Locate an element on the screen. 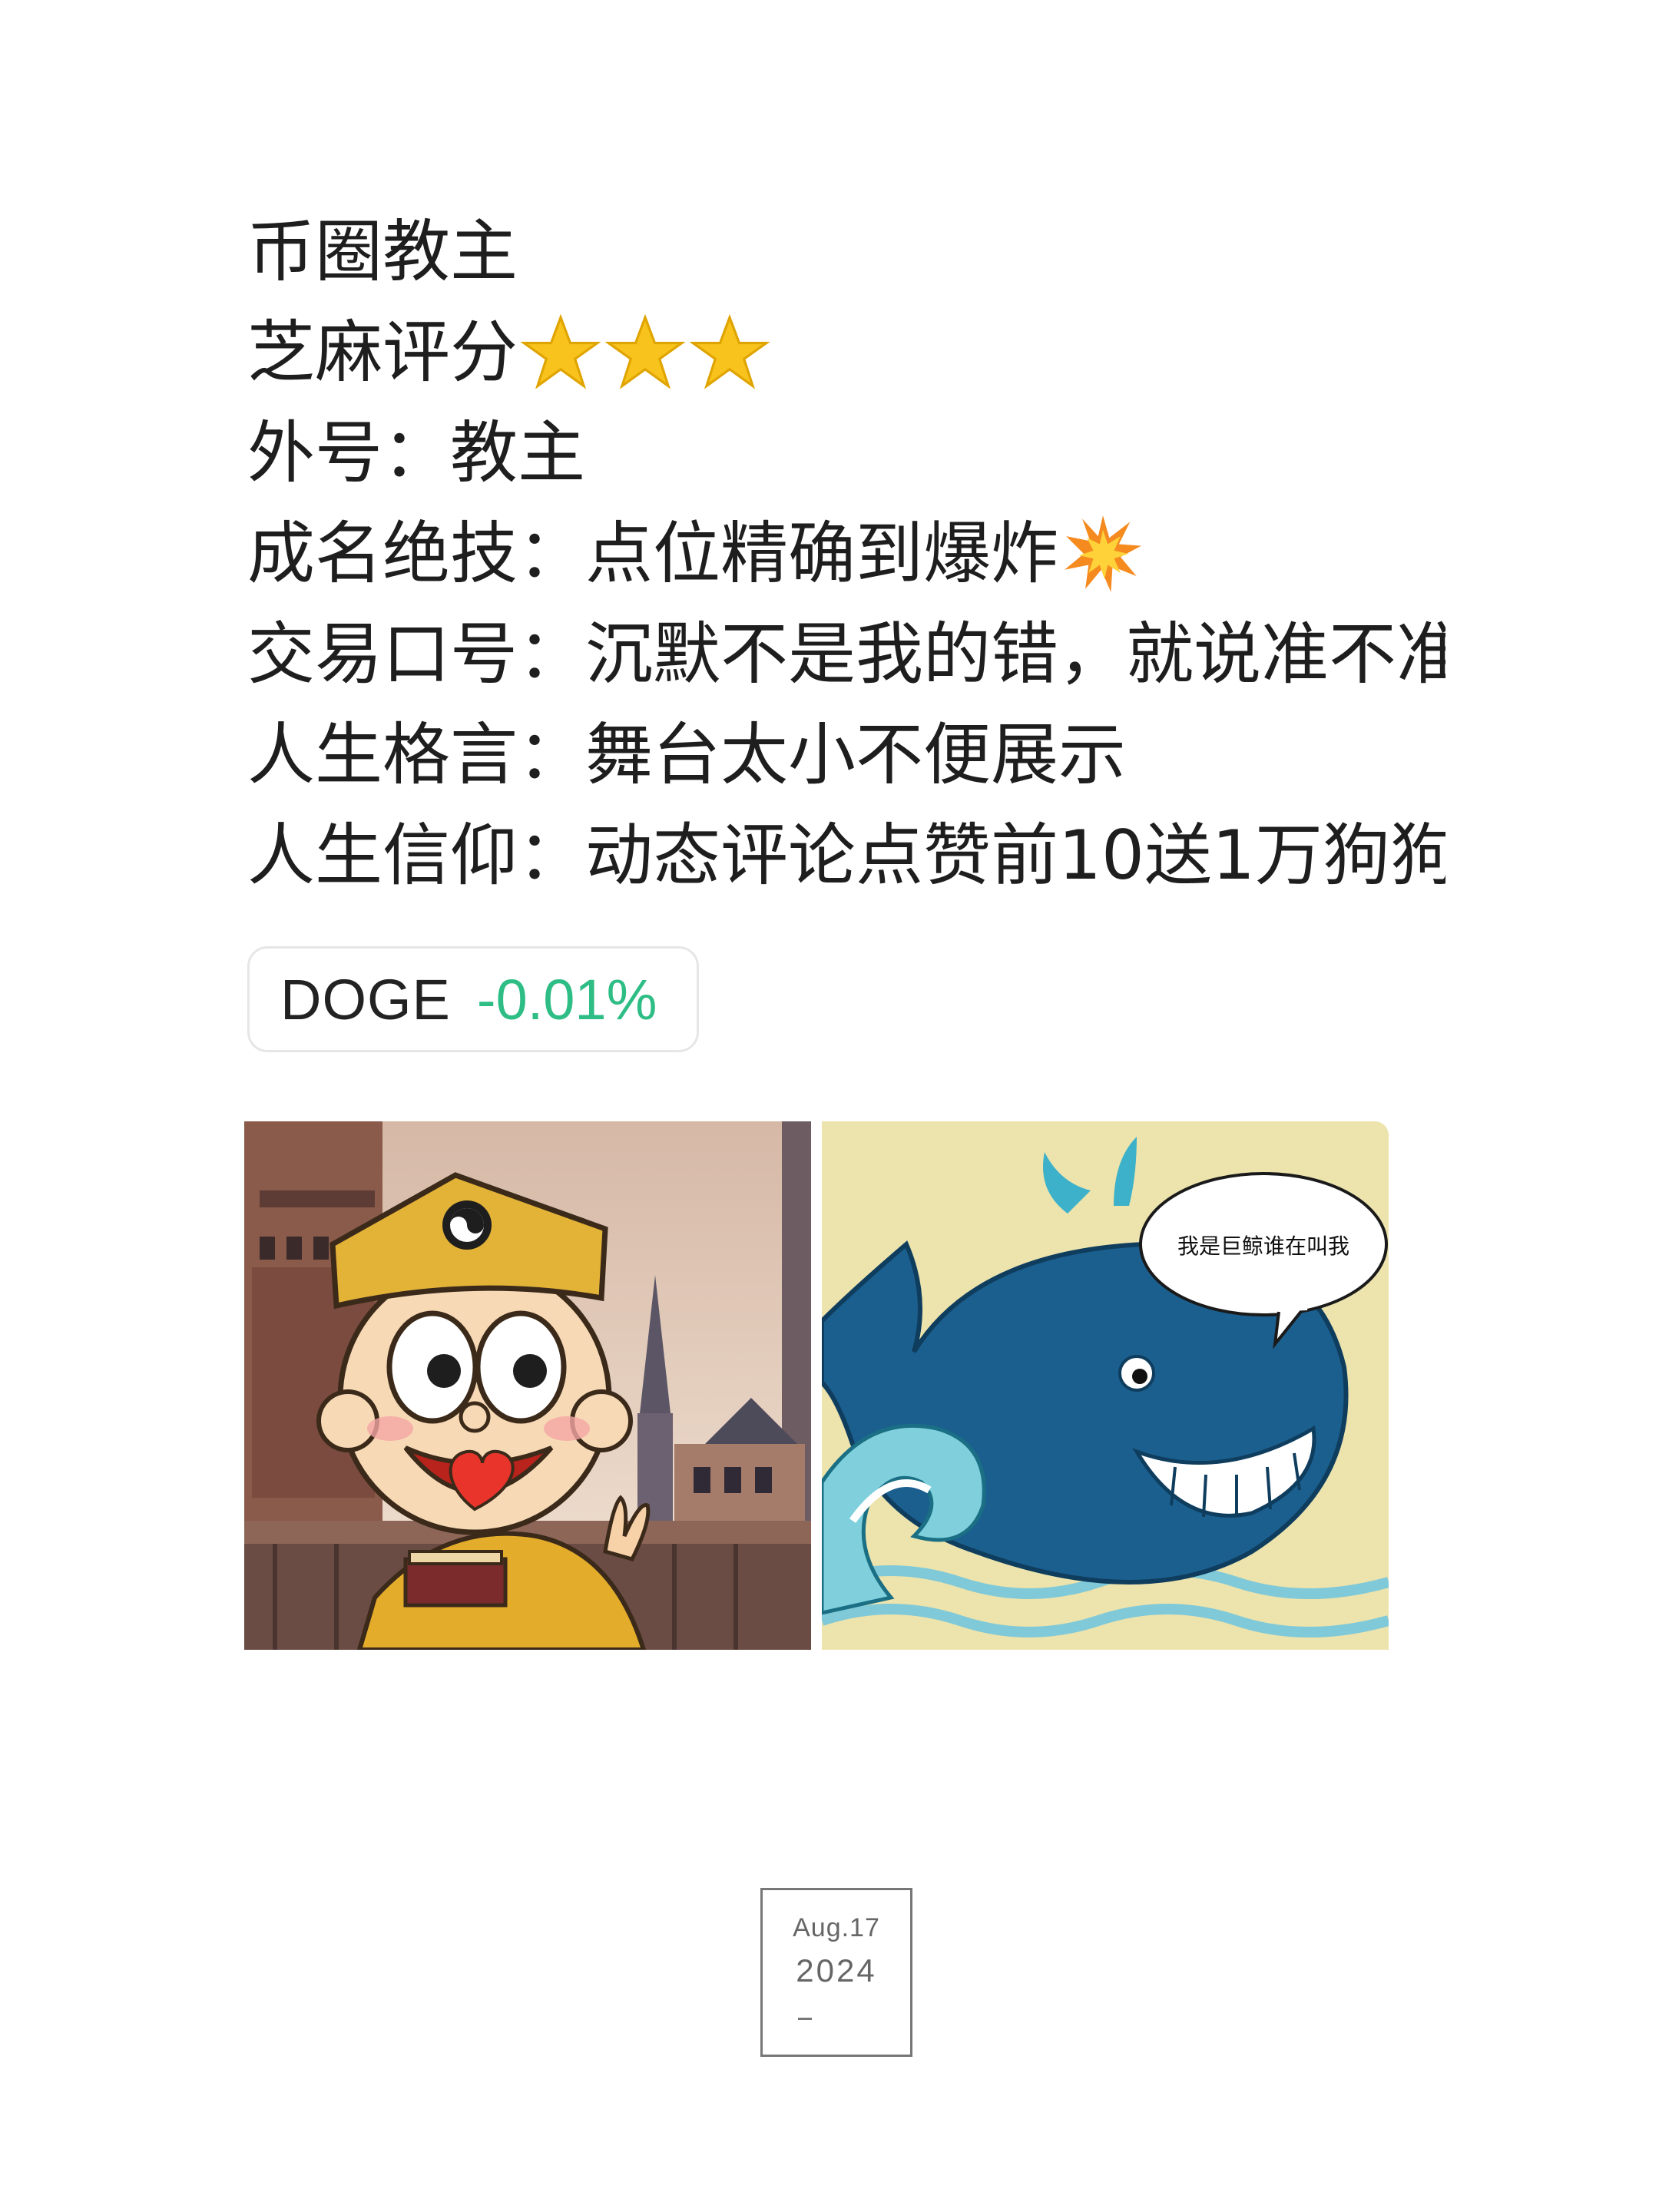 The height and width of the screenshot is (2212, 1659). date-year: 2024 is located at coordinates (837, 1970).